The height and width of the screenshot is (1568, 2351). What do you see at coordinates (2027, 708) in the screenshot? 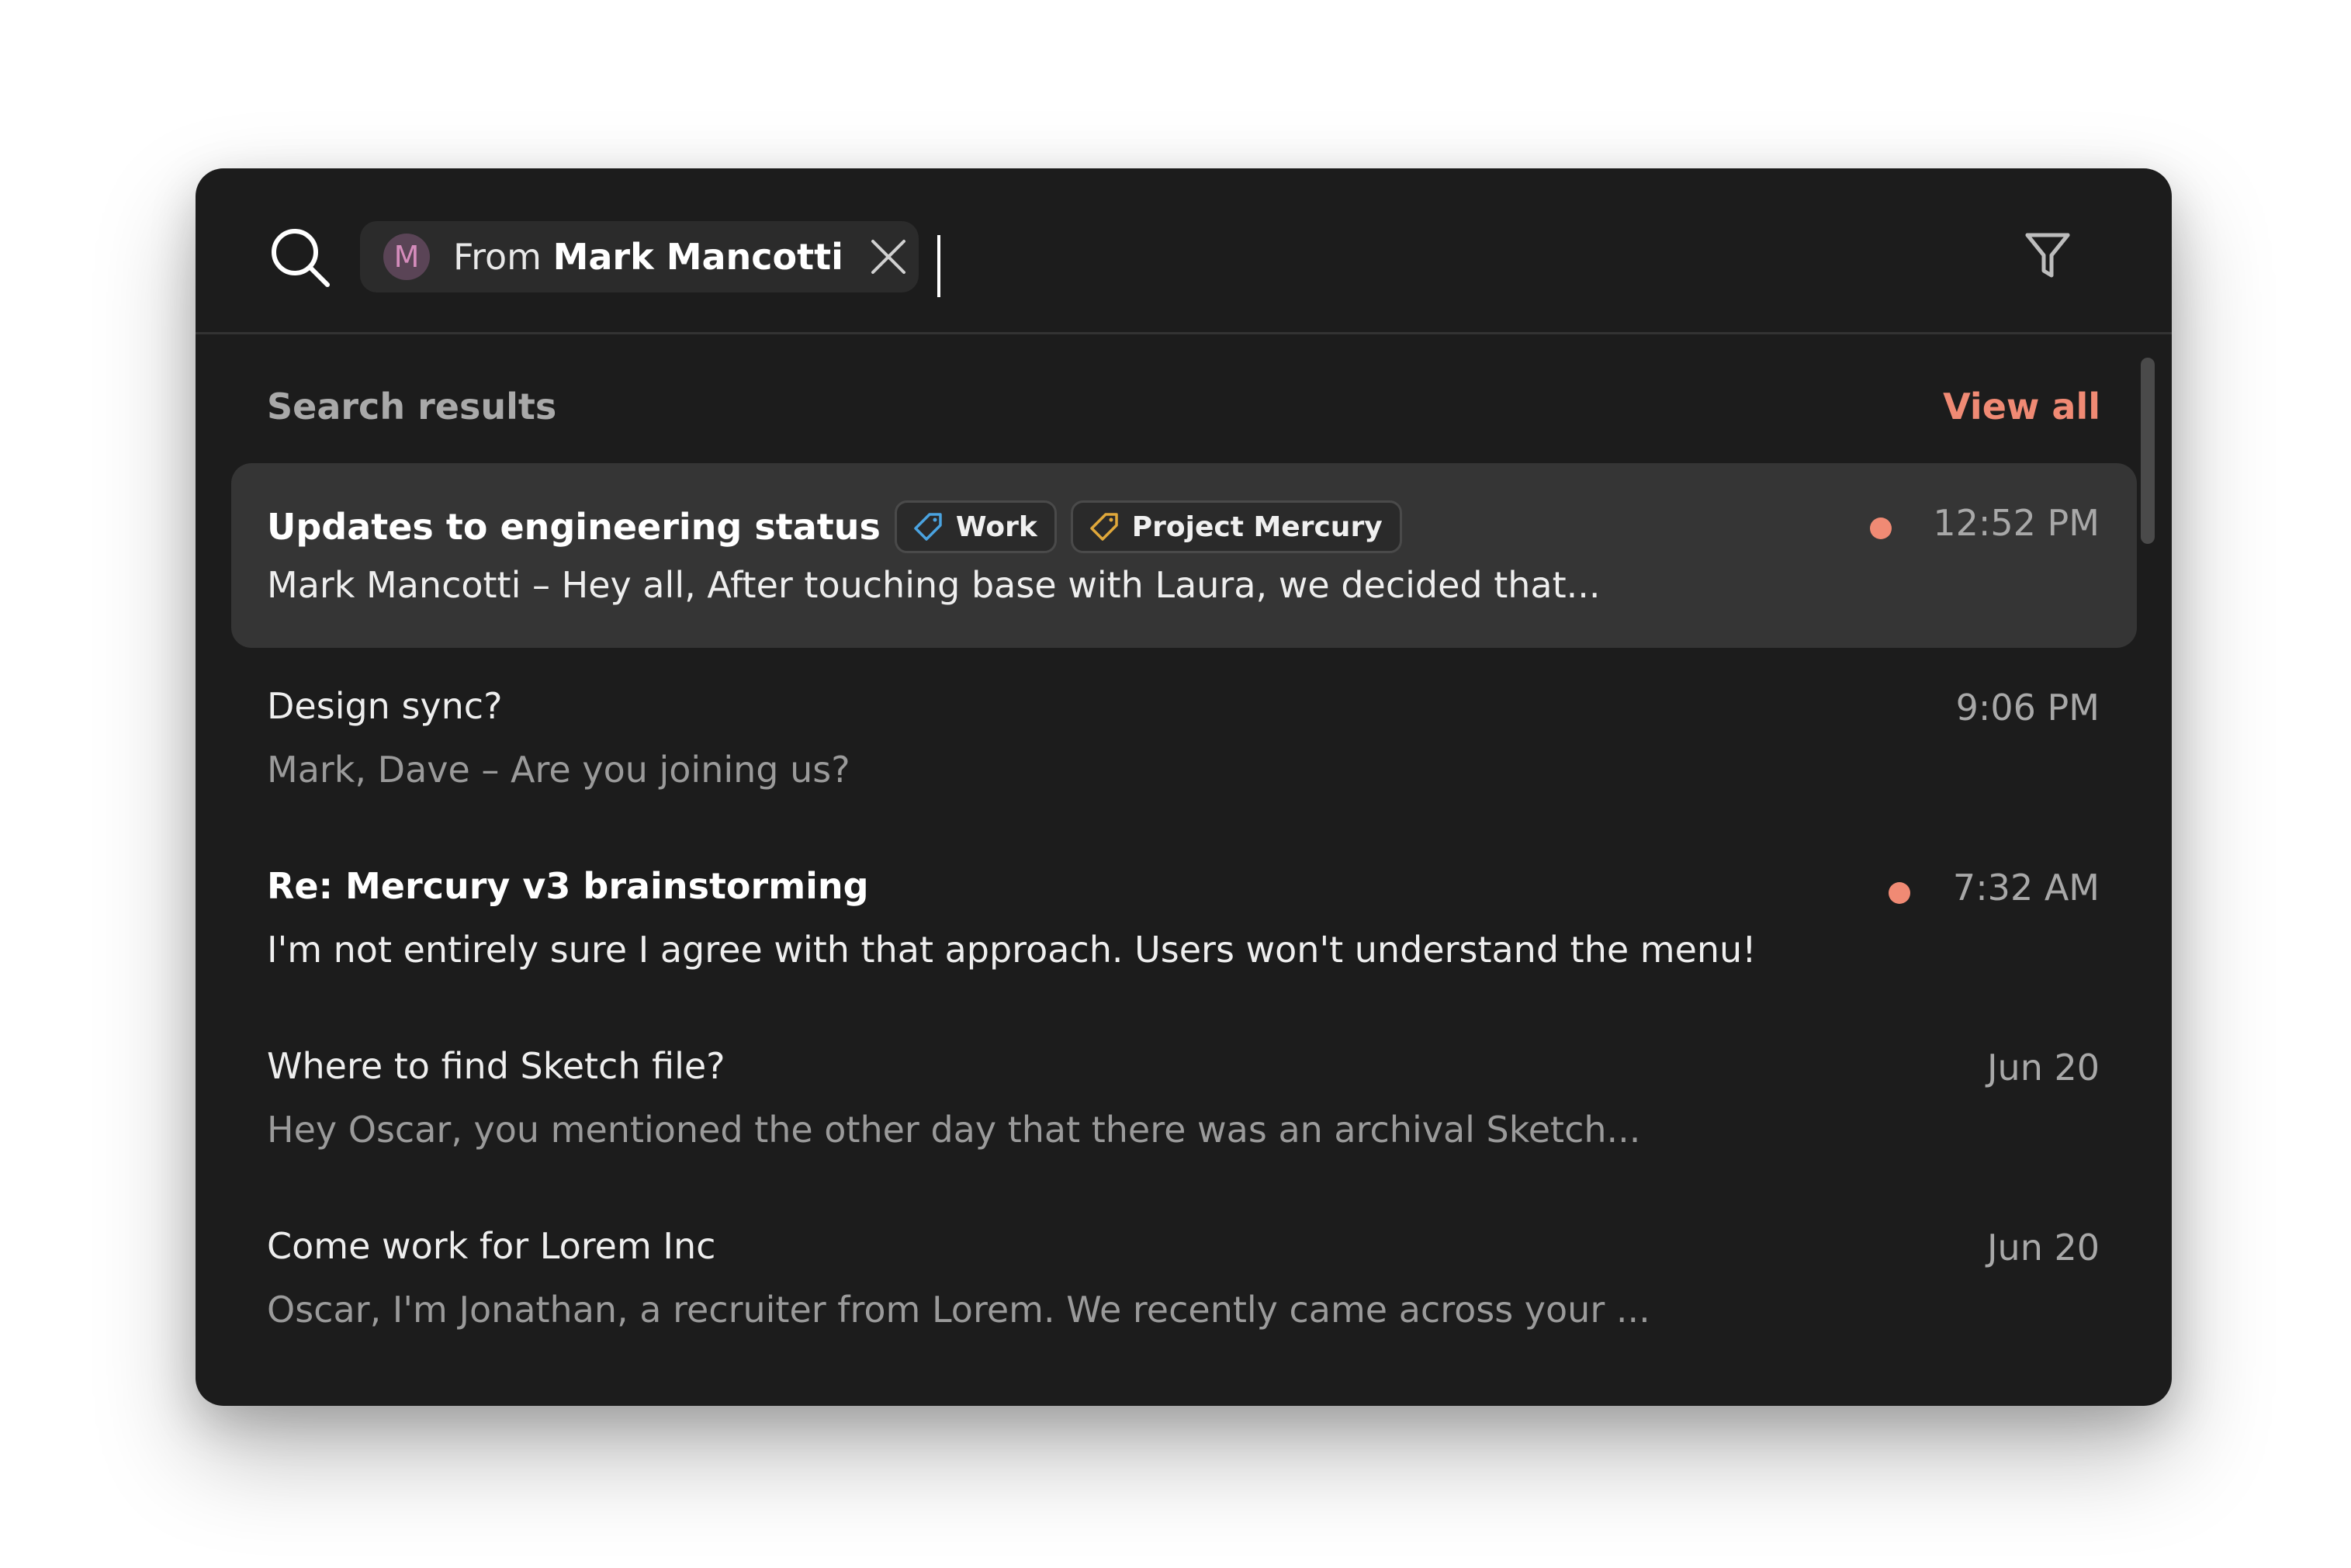
I see `result-time: 9:06 PM` at bounding box center [2027, 708].